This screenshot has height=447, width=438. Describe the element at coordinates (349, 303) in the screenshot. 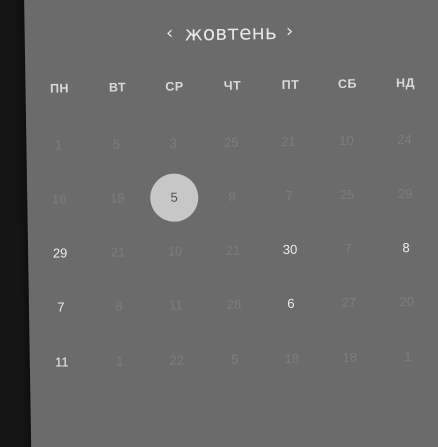

I see `day-cell: 27` at that location.